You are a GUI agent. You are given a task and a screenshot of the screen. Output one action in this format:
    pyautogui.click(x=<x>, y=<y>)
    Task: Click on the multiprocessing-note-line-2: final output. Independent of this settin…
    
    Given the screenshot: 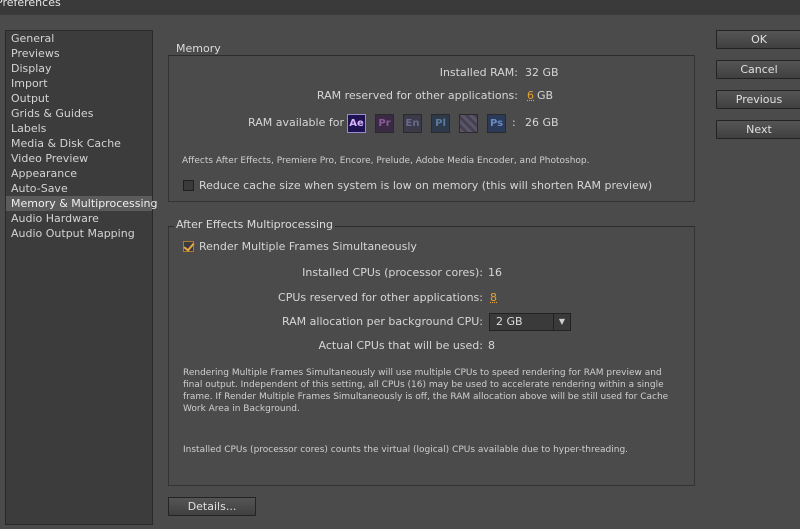 What is the action you would take?
    pyautogui.click(x=423, y=385)
    